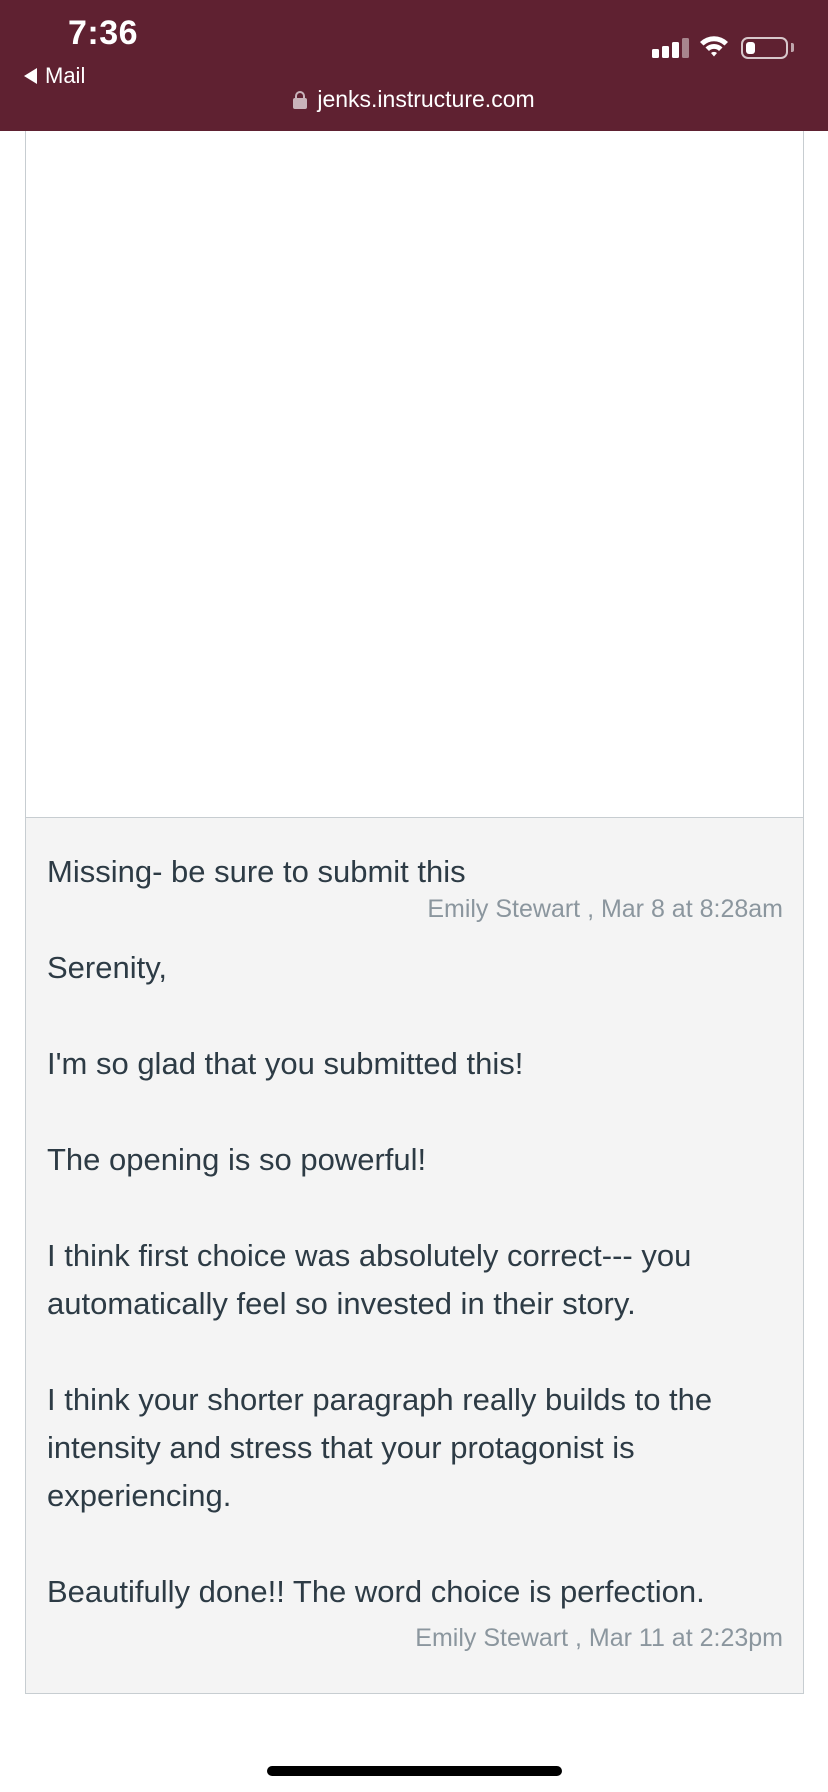  I want to click on comment-author-date: Emily Stewart , Mar 8 at 8:28am, so click(605, 909).